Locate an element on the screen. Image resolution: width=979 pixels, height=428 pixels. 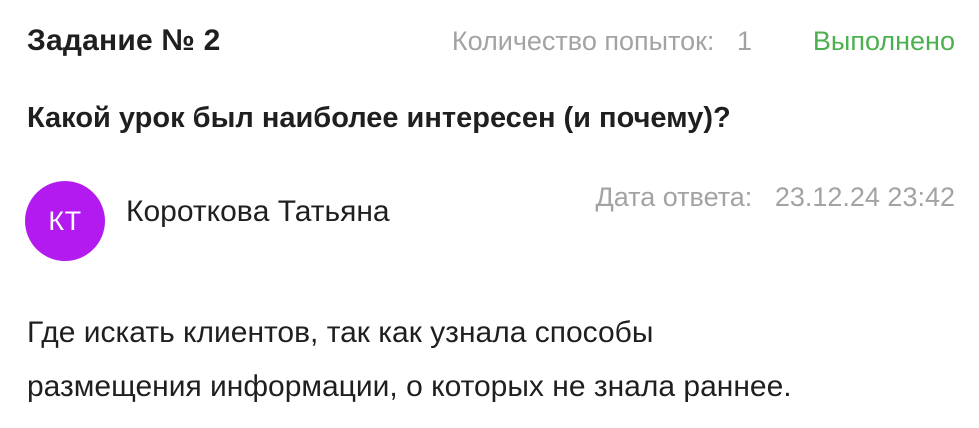
avatar: КТ is located at coordinates (65, 221).